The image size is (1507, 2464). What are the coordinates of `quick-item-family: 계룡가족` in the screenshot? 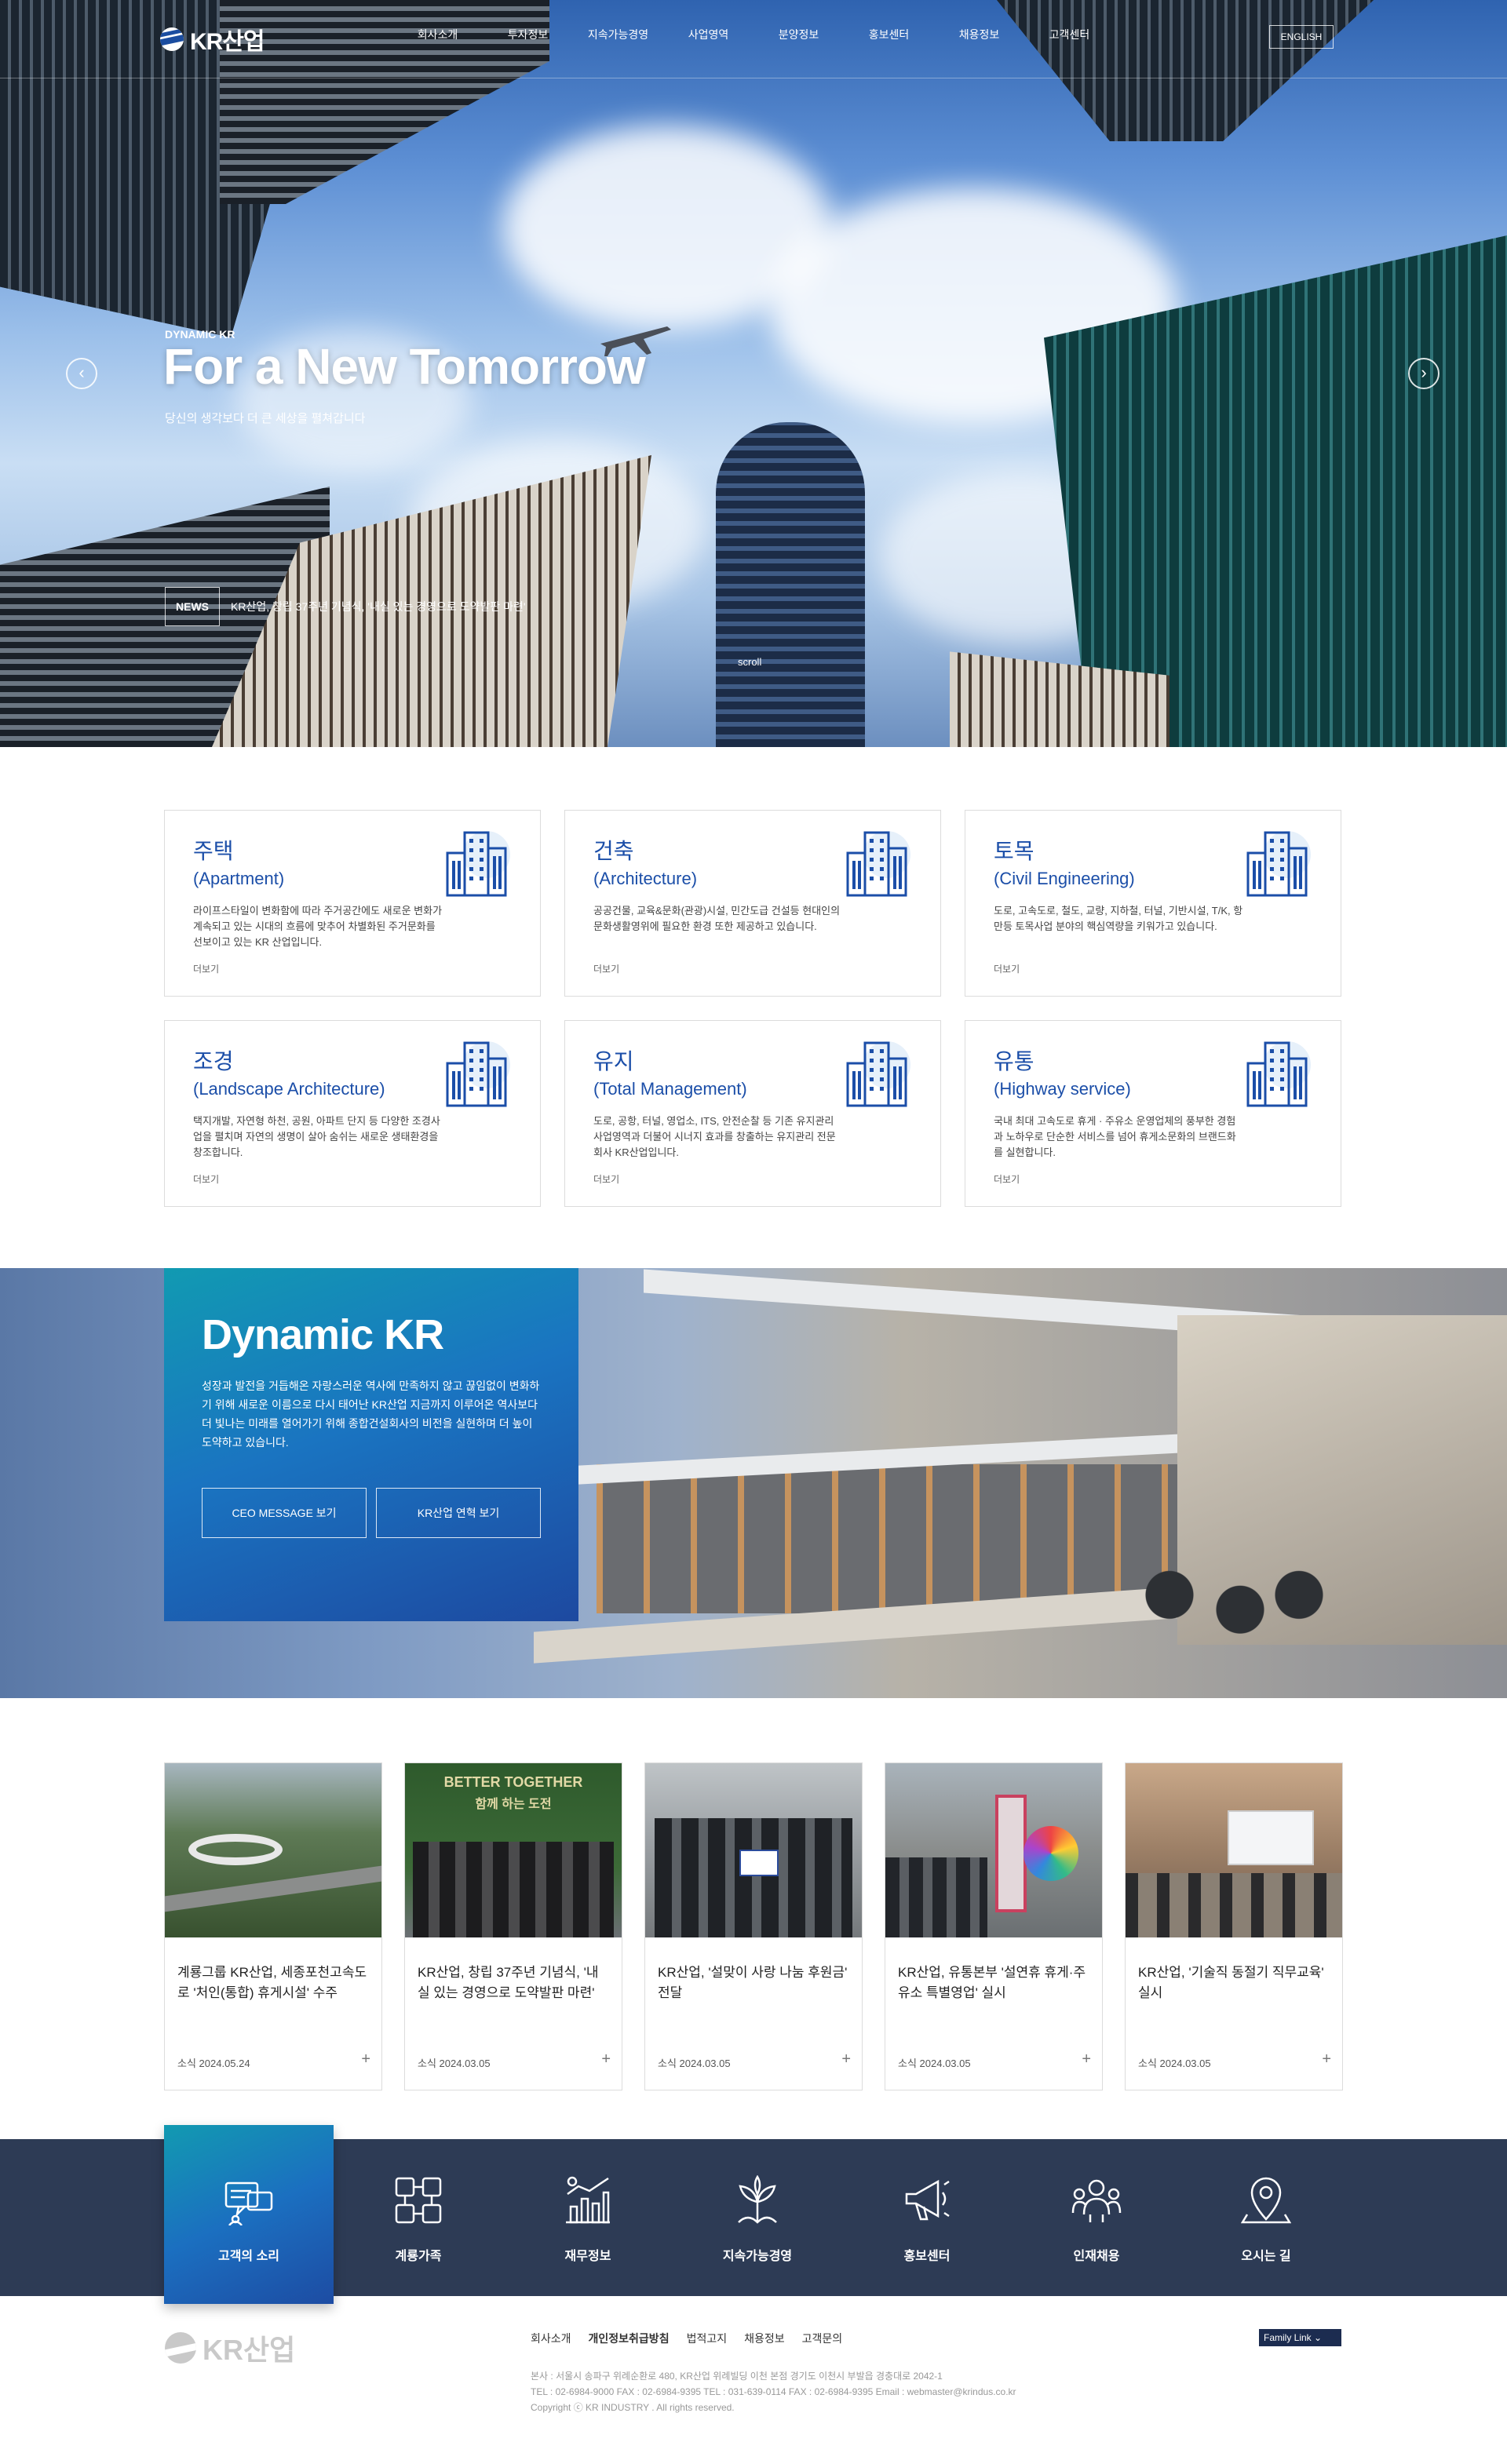 It's located at (418, 2217).